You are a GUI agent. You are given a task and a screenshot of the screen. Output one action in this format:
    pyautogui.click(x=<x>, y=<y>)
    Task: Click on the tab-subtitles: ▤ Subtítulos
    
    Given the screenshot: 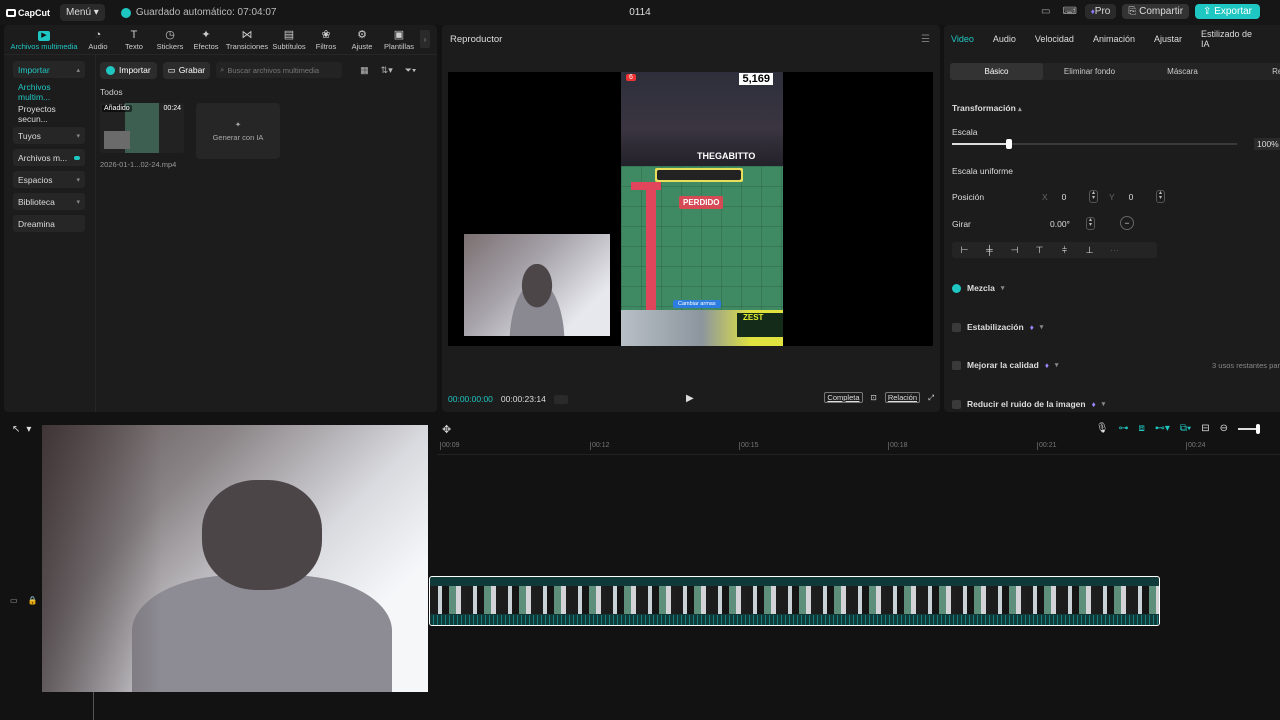 What is the action you would take?
    pyautogui.click(x=289, y=41)
    